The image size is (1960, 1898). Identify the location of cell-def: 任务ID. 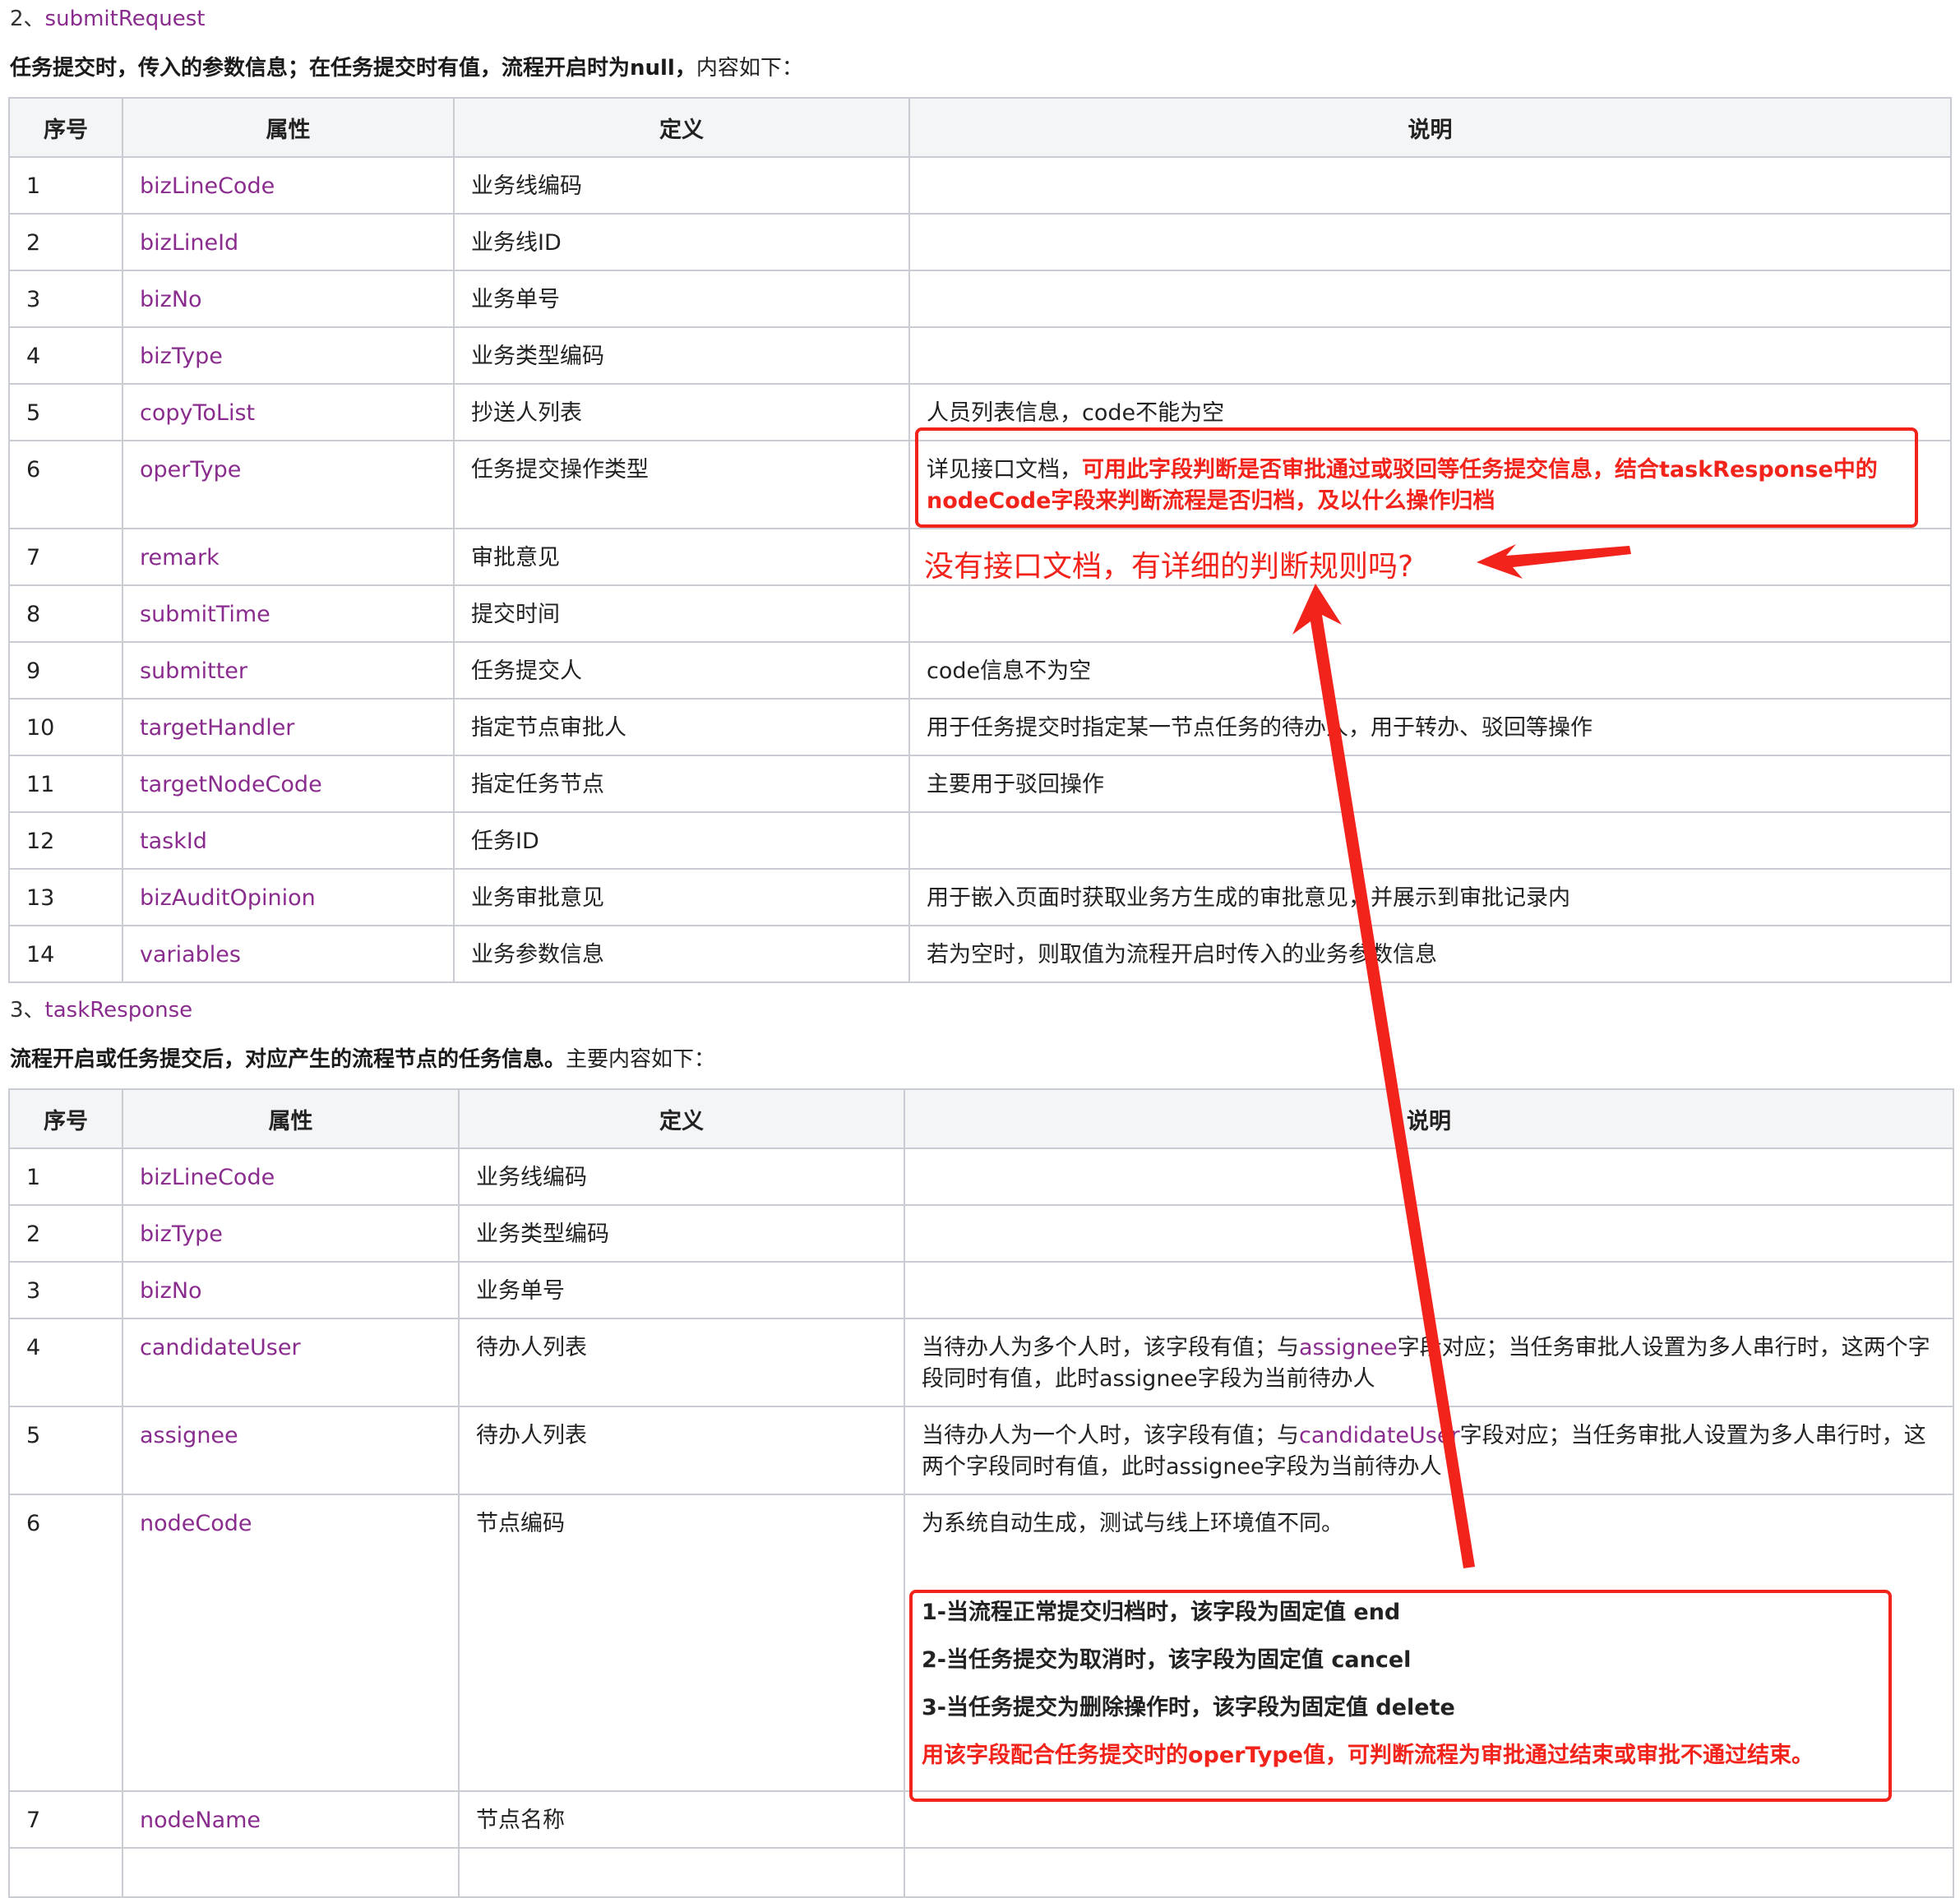
(681, 840).